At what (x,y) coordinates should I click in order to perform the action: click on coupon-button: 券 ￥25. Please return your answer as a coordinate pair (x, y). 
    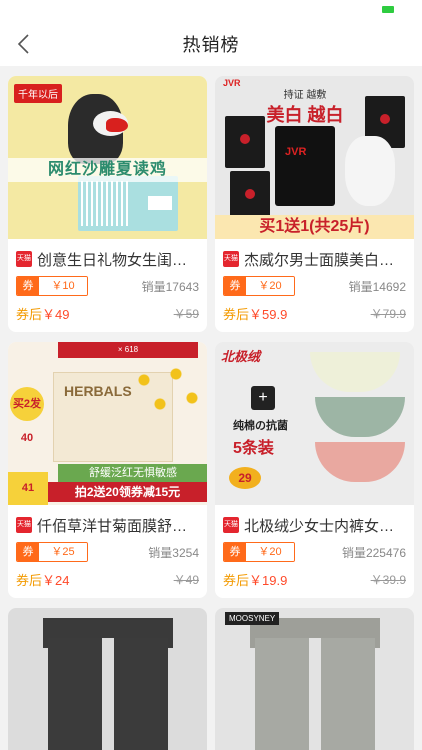
    Looking at the image, I should click on (52, 552).